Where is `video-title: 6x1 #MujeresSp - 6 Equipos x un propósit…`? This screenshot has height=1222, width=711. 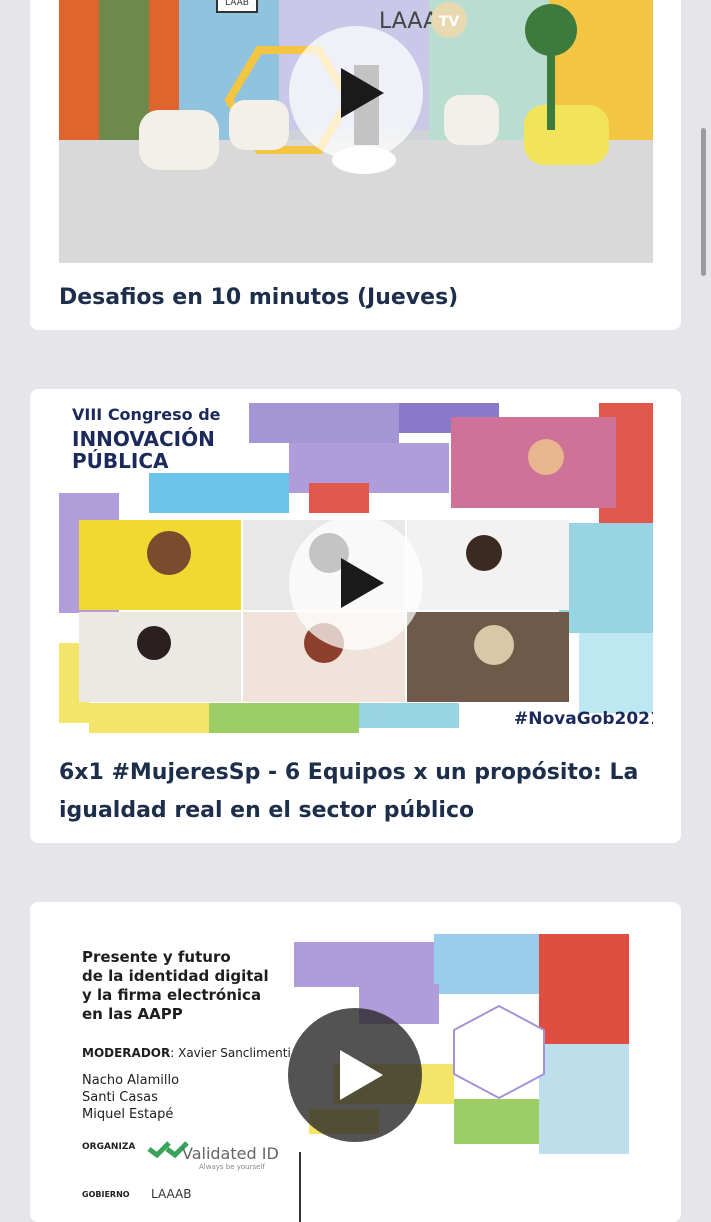
video-title: 6x1 #MujeresSp - 6 Equipos x un propósit… is located at coordinates (359, 792).